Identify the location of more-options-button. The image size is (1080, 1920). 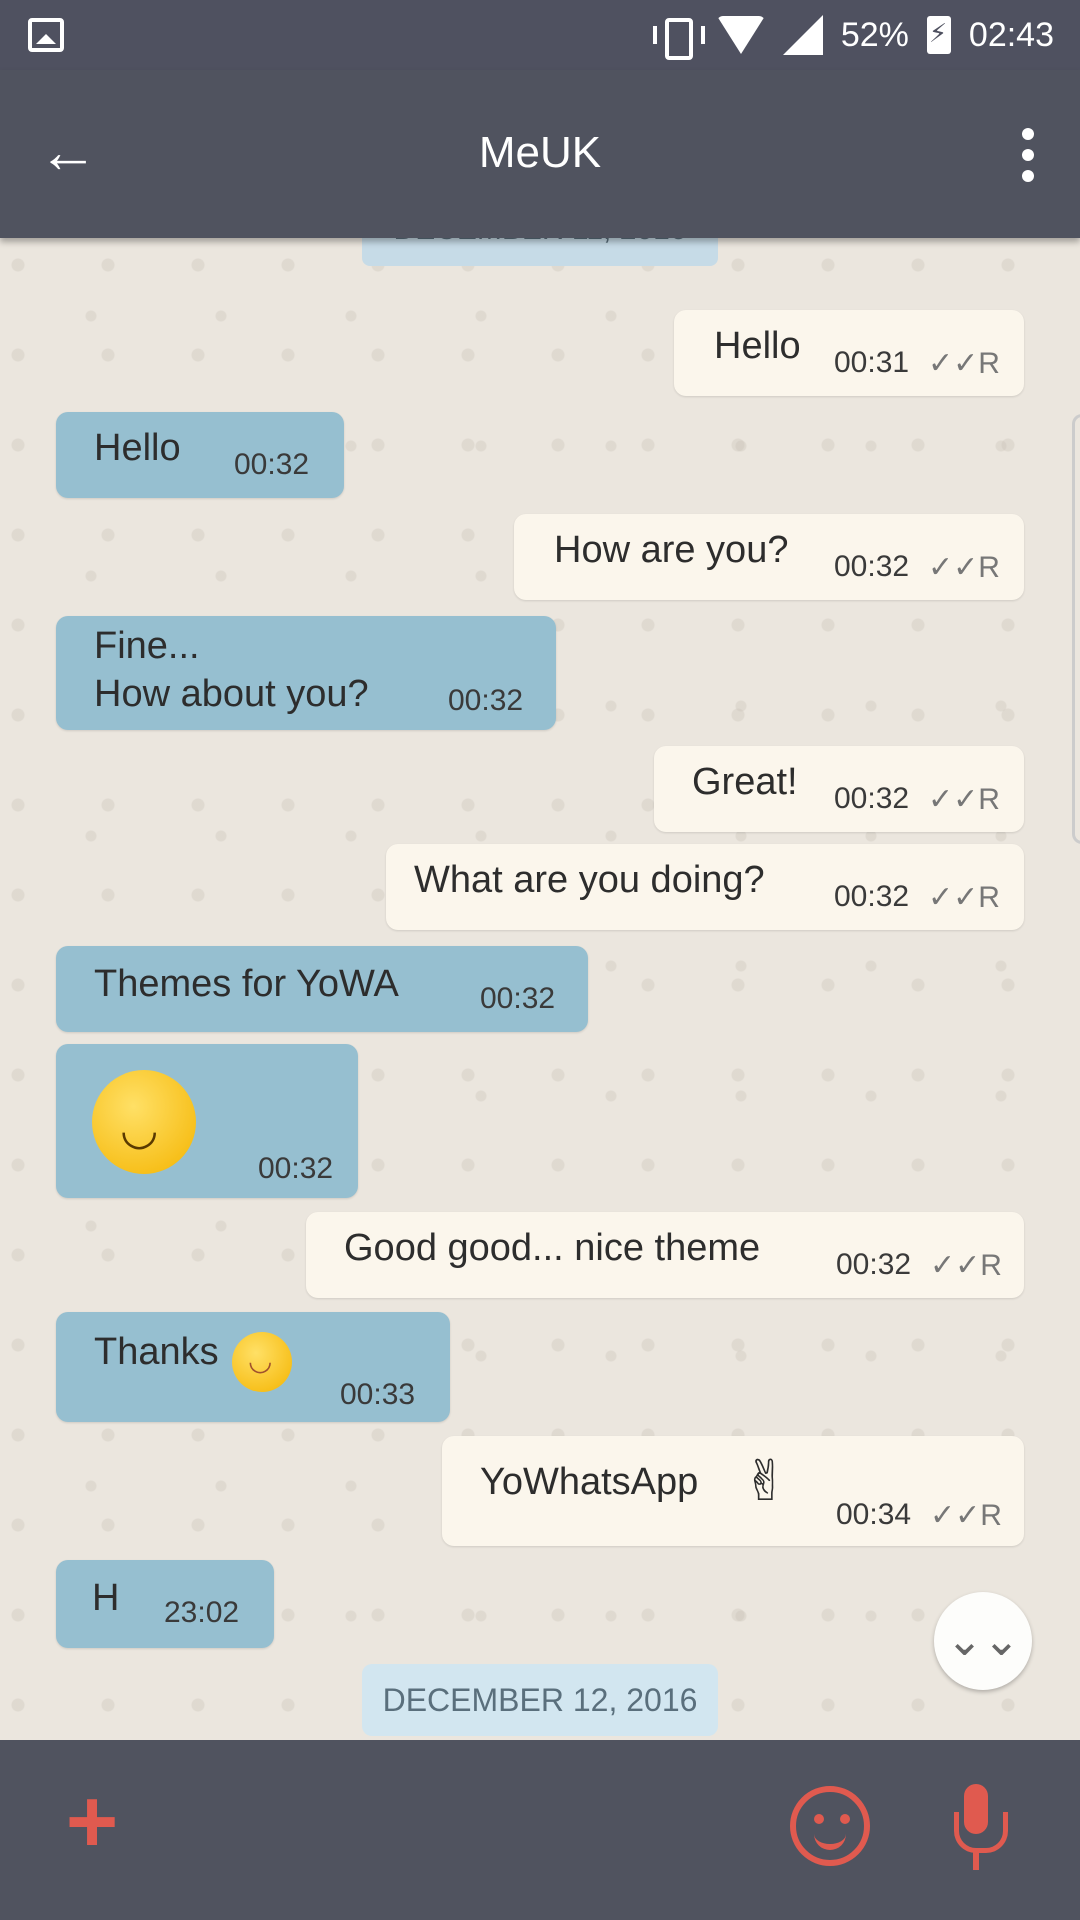
(1028, 156).